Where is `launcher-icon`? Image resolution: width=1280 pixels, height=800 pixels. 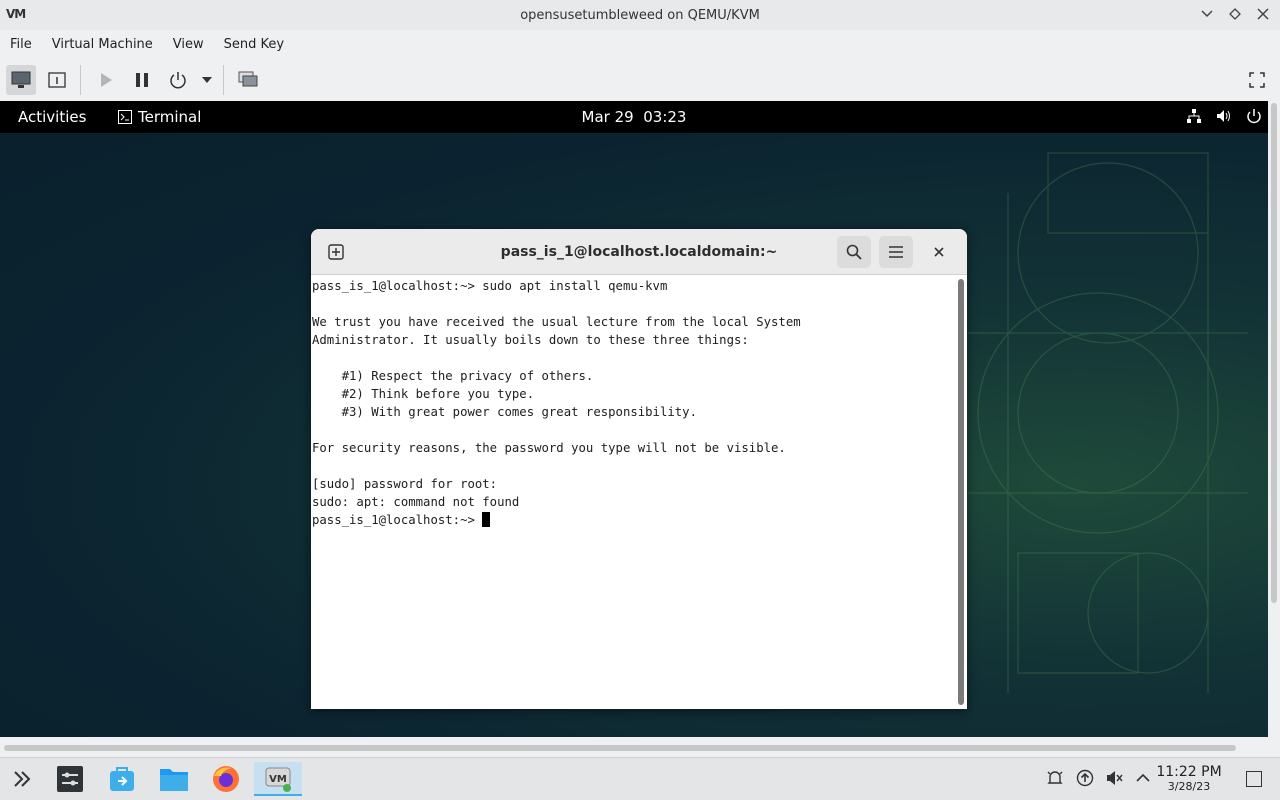
launcher-icon is located at coordinates (22, 779).